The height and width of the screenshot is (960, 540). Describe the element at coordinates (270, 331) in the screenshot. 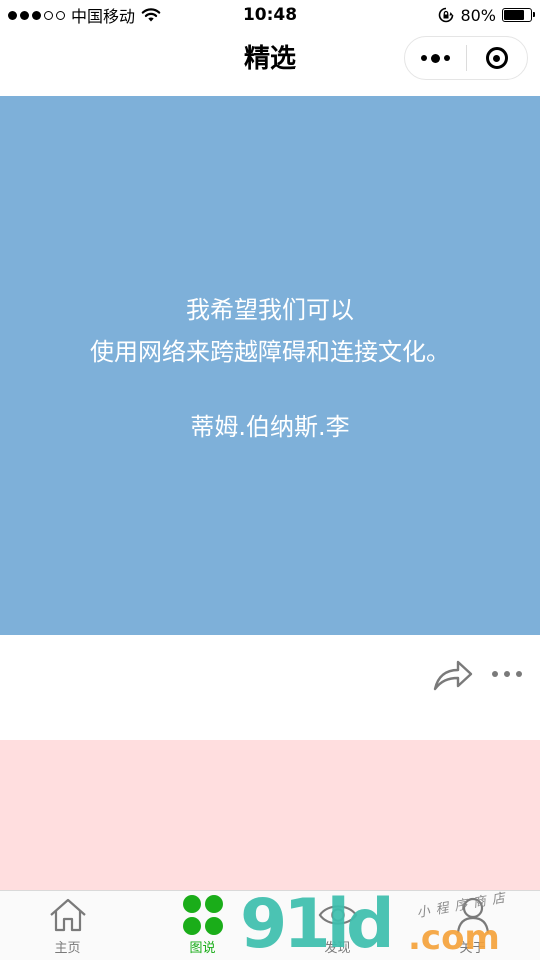

I see `quote-text: 我希望我们可以 使用网络来跨越障碍和连接文化。` at that location.